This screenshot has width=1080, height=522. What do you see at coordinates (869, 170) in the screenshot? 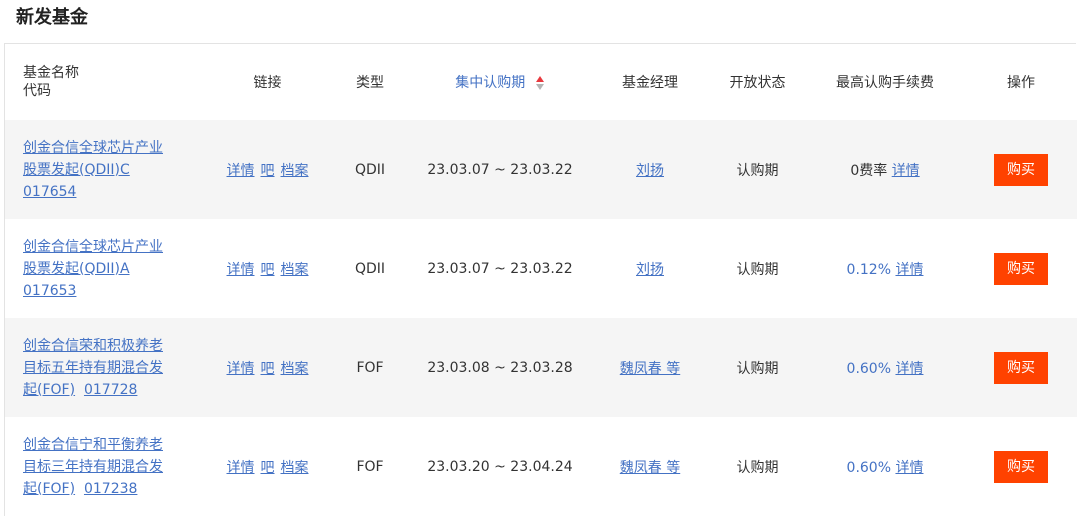
I see `fee-value: 0费率` at bounding box center [869, 170].